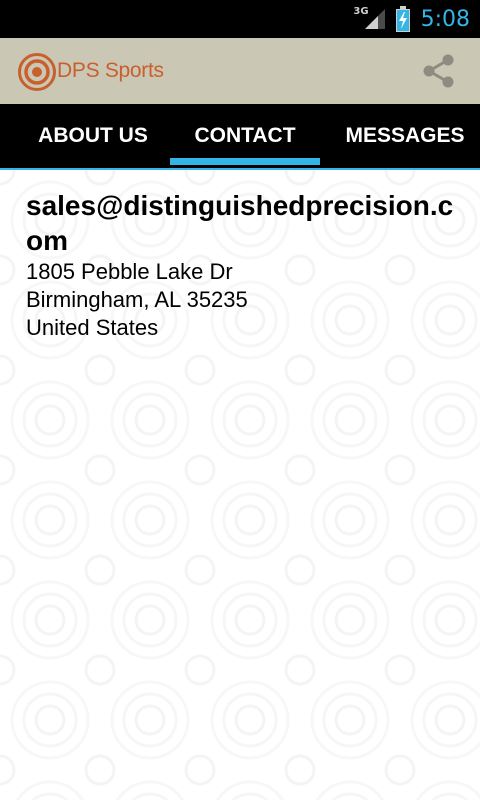  I want to click on target-logo-icon, so click(37, 72).